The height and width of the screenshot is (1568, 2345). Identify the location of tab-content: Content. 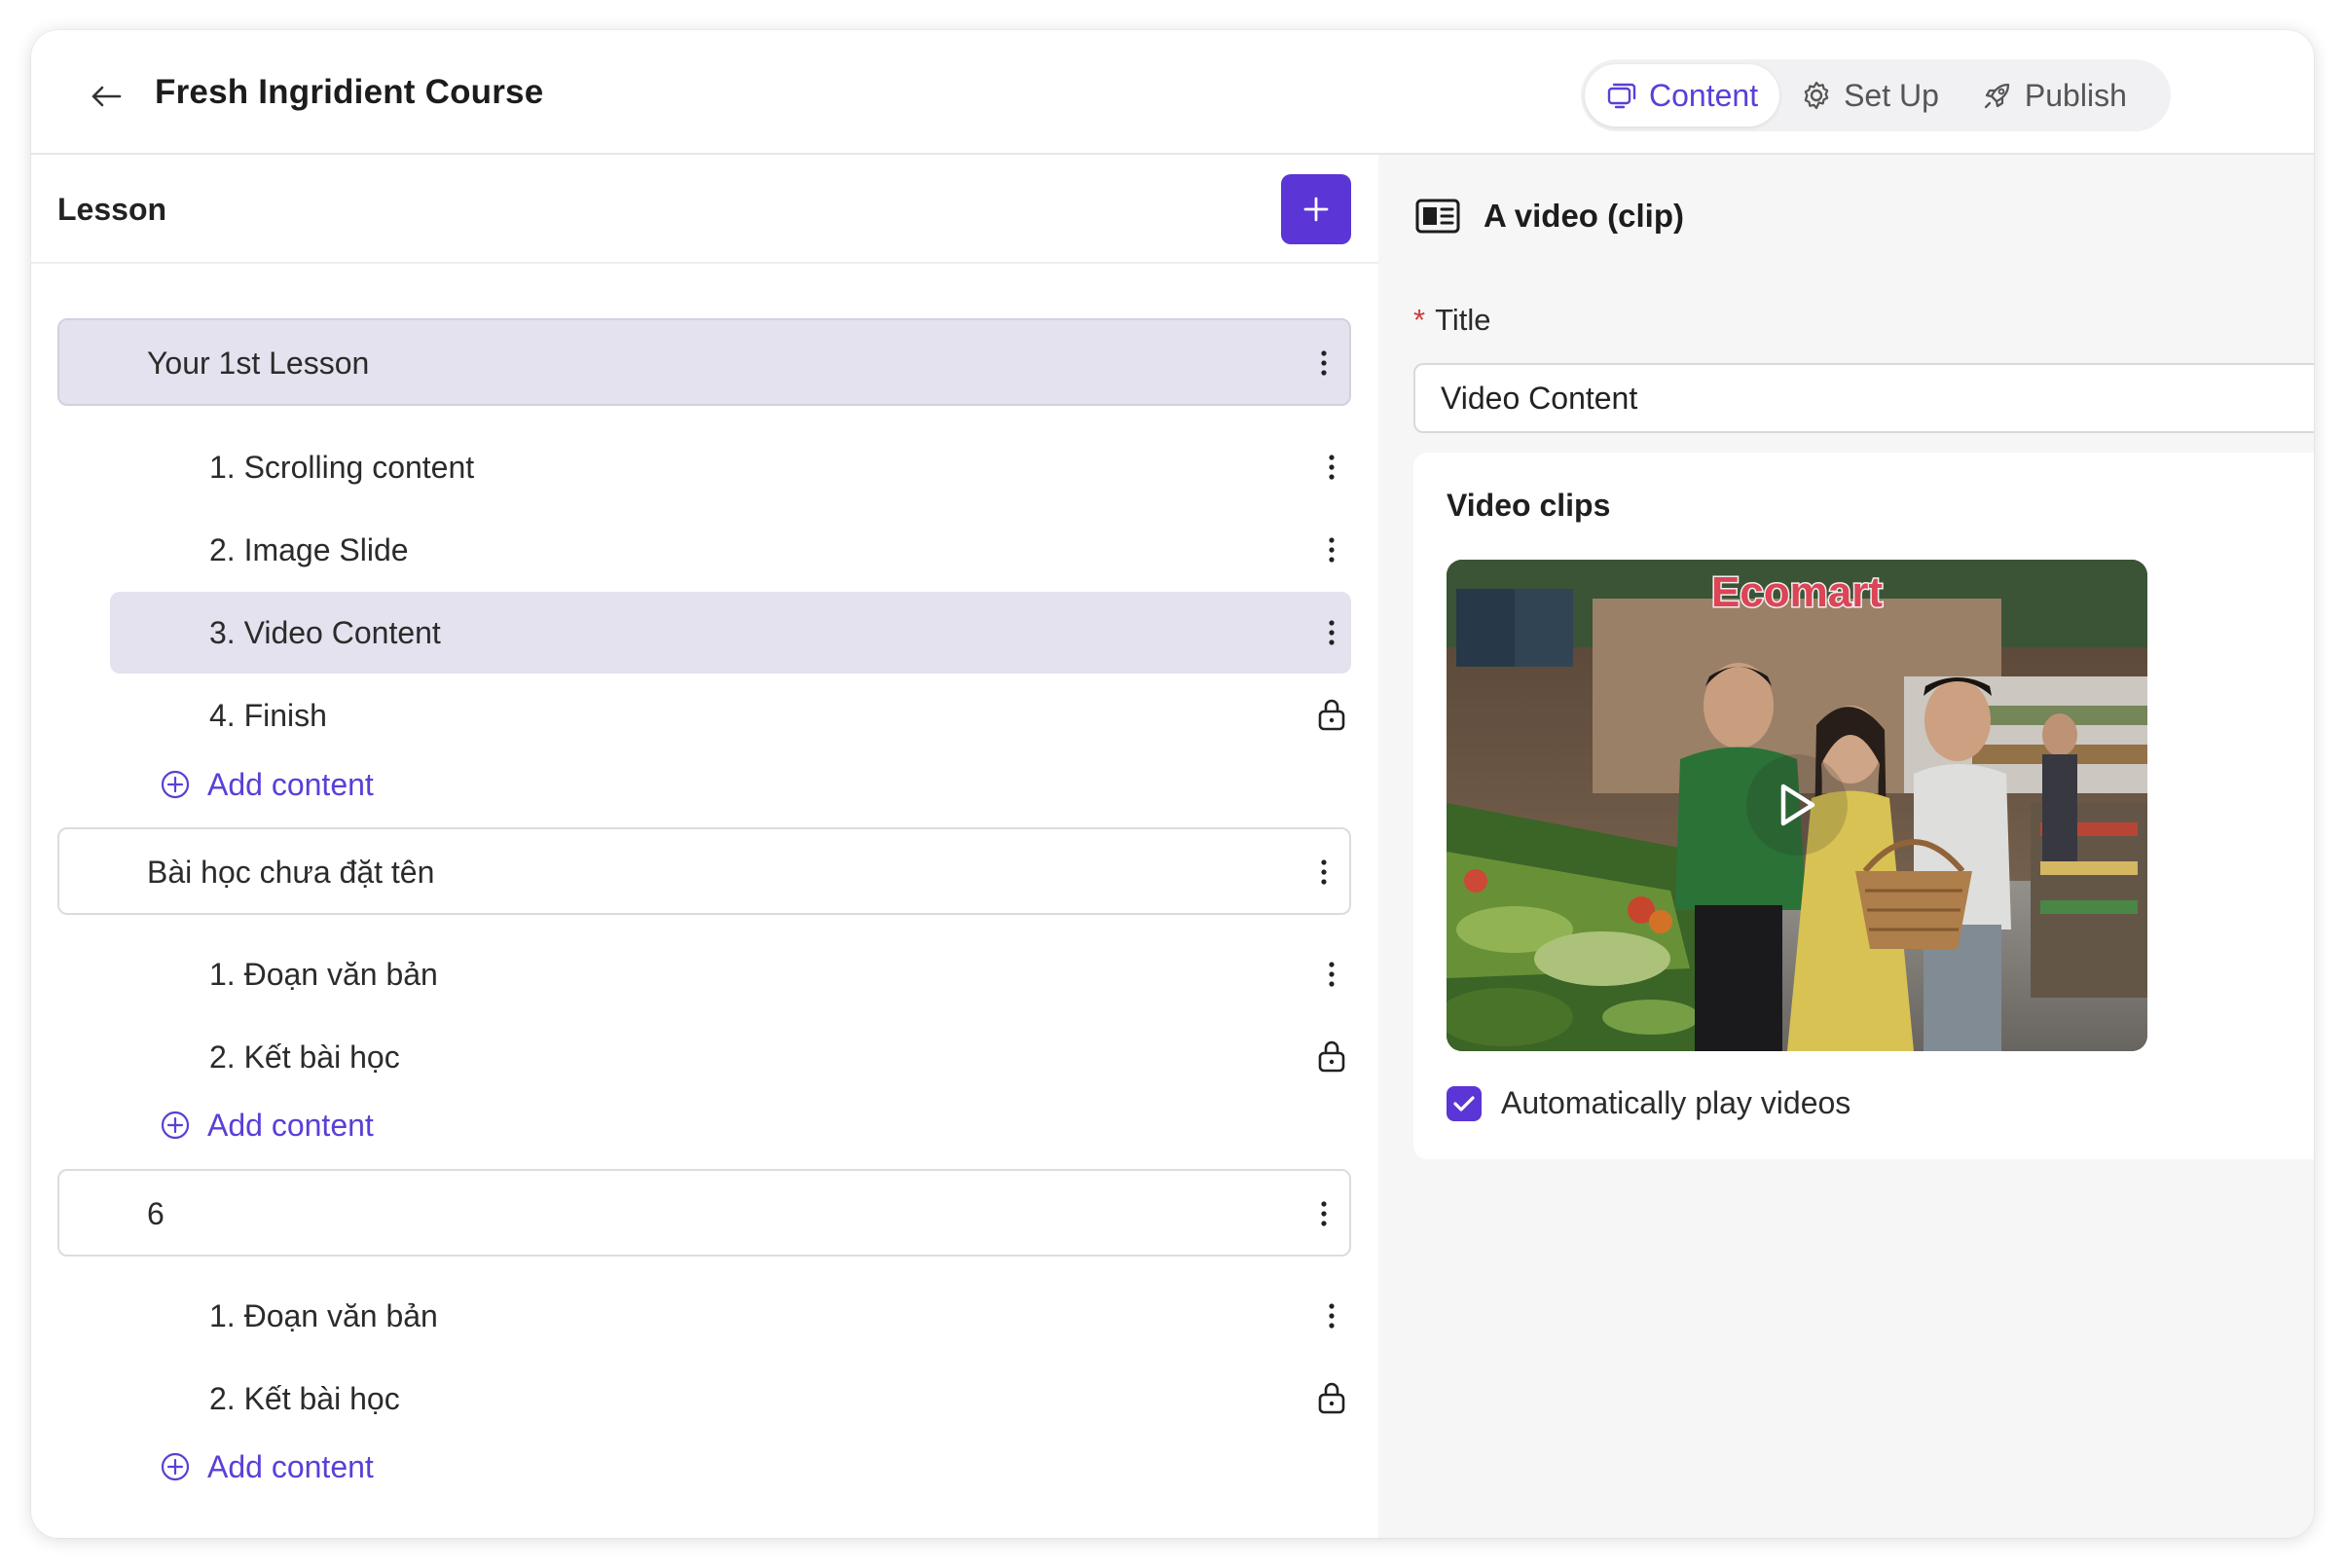
(1682, 95).